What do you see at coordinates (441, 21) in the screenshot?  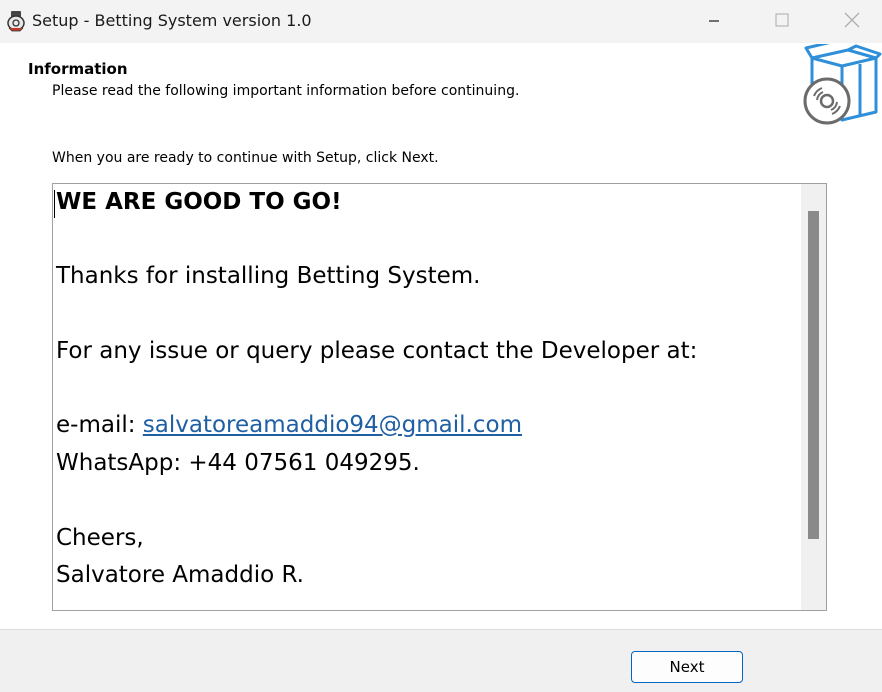 I see `title-bar: Setup - Betting System version 1.0` at bounding box center [441, 21].